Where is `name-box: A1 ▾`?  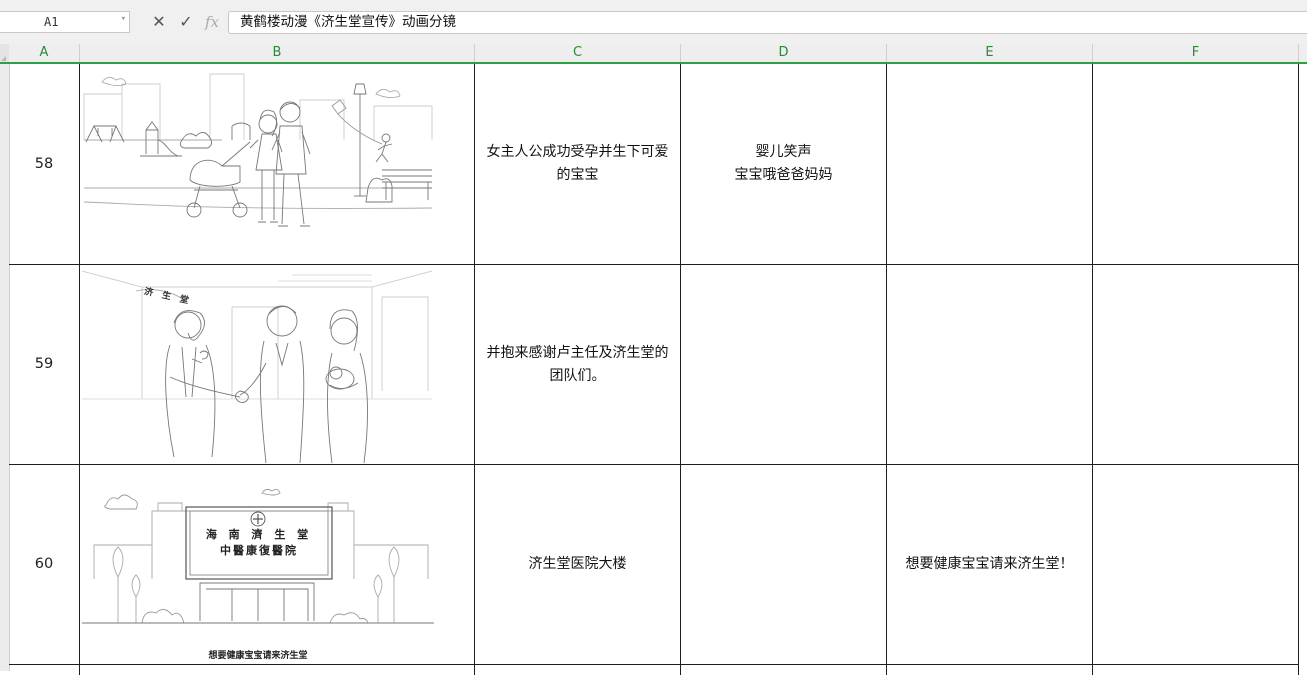
name-box: A1 ▾ is located at coordinates (65, 22).